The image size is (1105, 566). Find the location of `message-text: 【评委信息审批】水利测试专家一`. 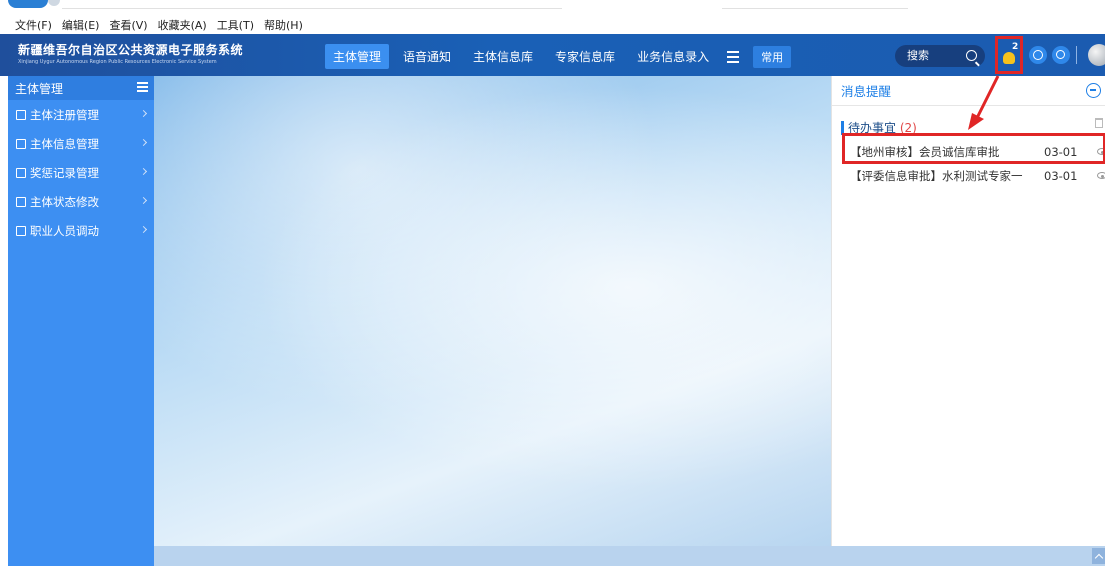

message-text: 【评委信息审批】水利测试专家一 is located at coordinates (936, 176).